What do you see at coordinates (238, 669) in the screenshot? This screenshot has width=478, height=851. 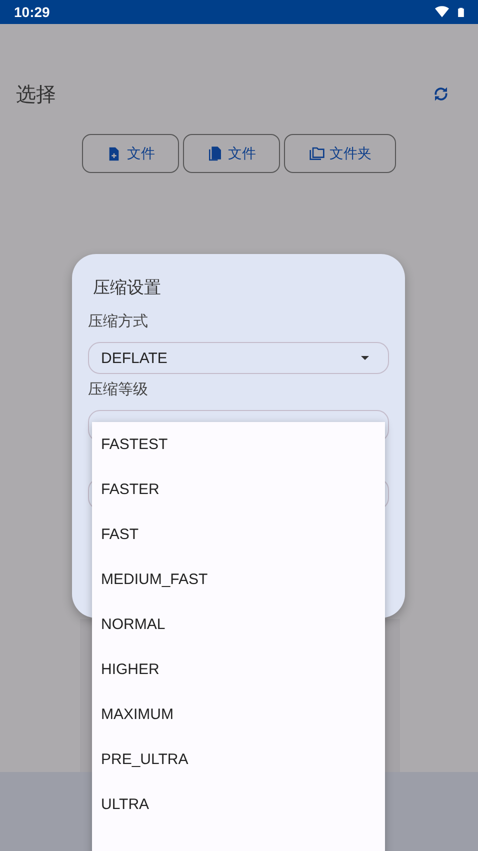 I see `menu-item: HIGHER` at bounding box center [238, 669].